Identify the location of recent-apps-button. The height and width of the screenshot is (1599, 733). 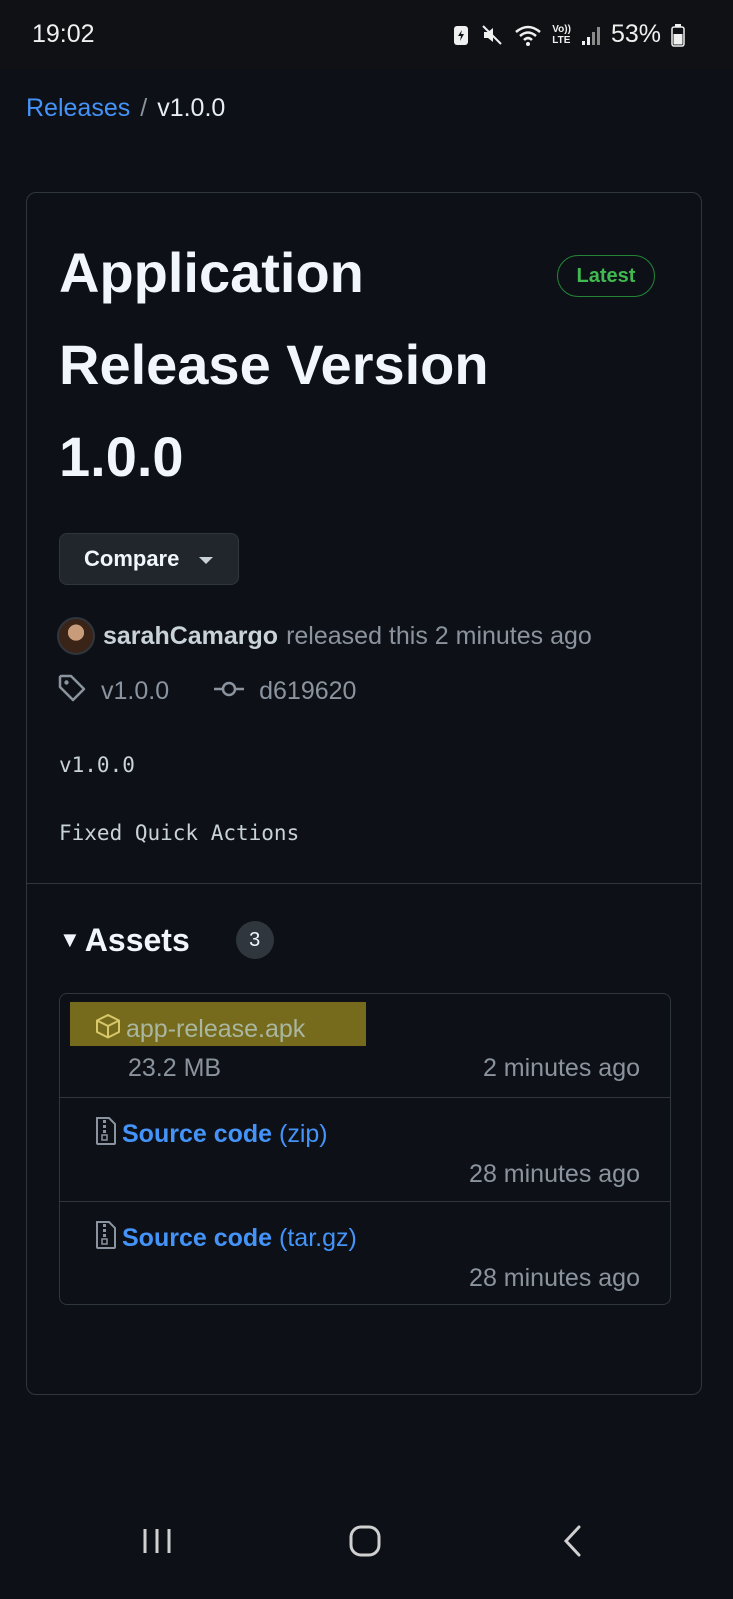
(157, 1543).